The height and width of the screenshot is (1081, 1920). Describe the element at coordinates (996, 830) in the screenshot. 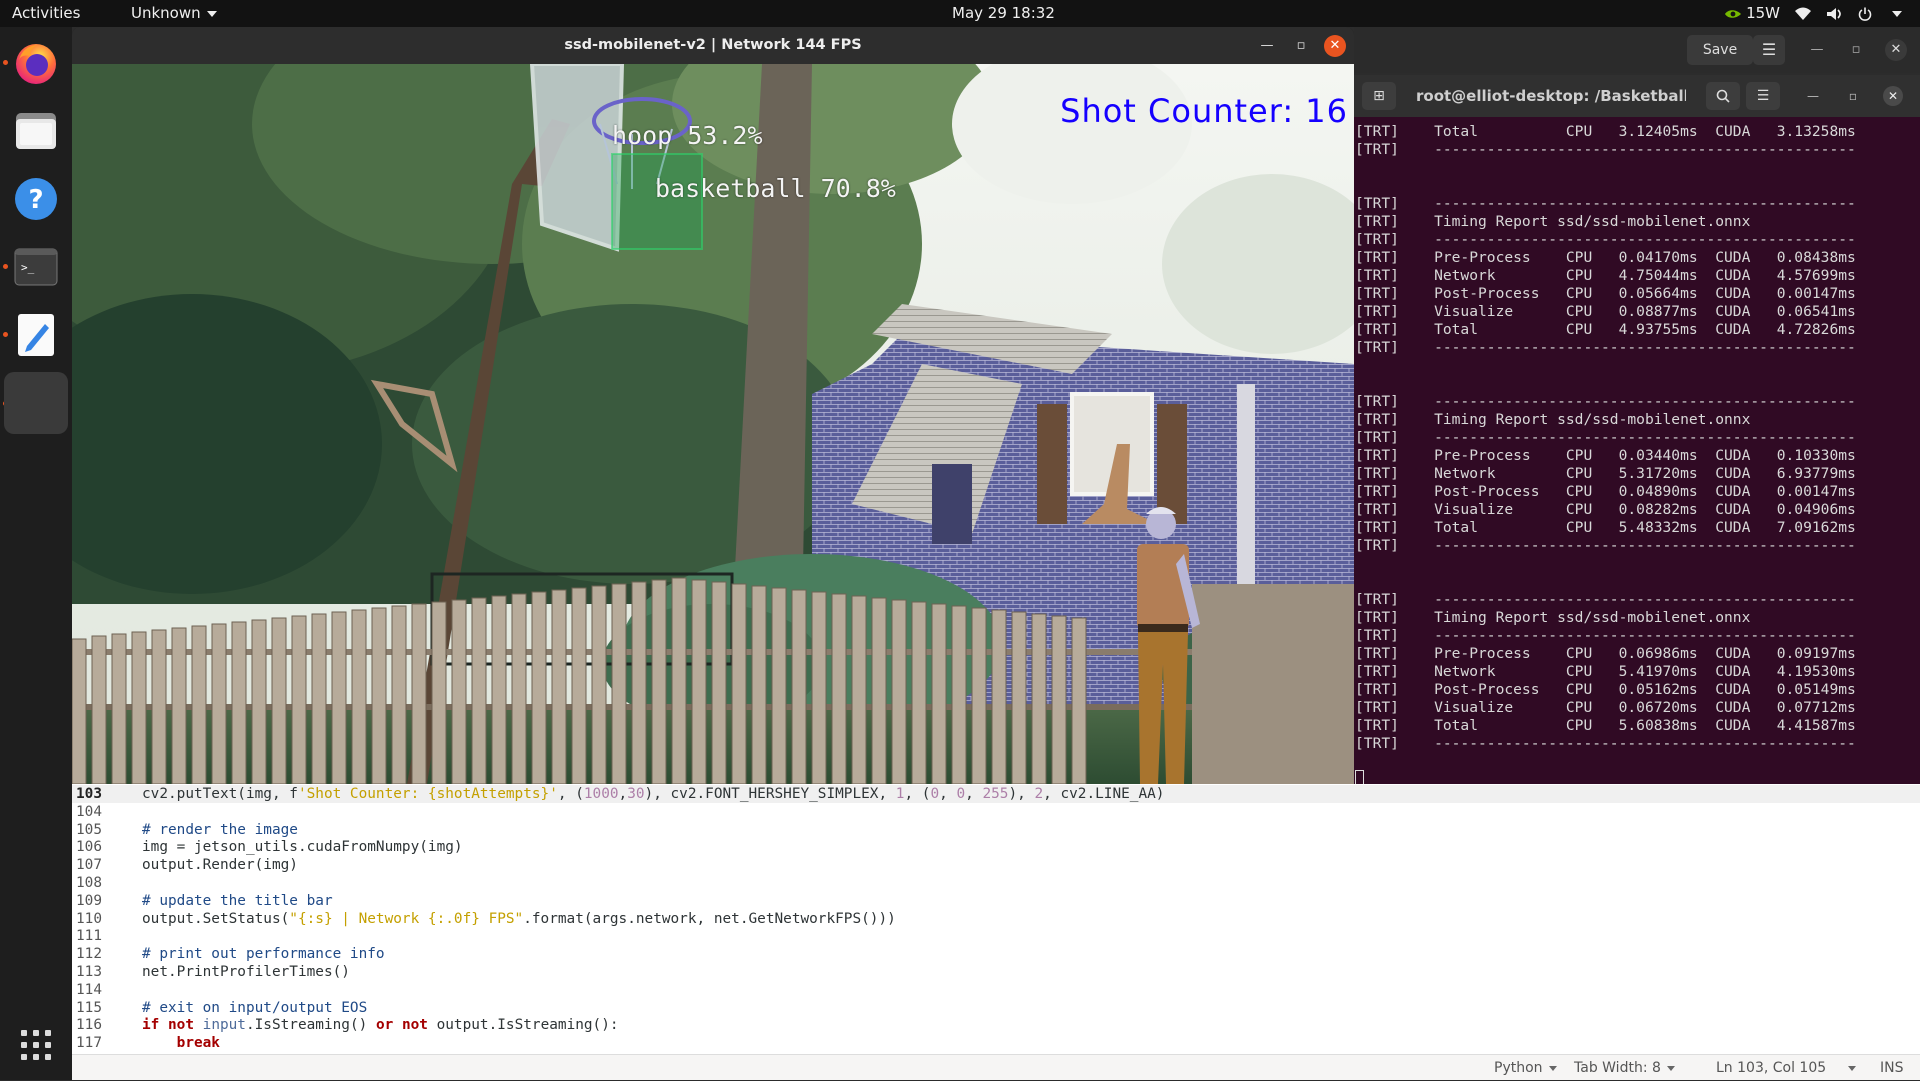

I see `code-line: 105 # render the image` at that location.